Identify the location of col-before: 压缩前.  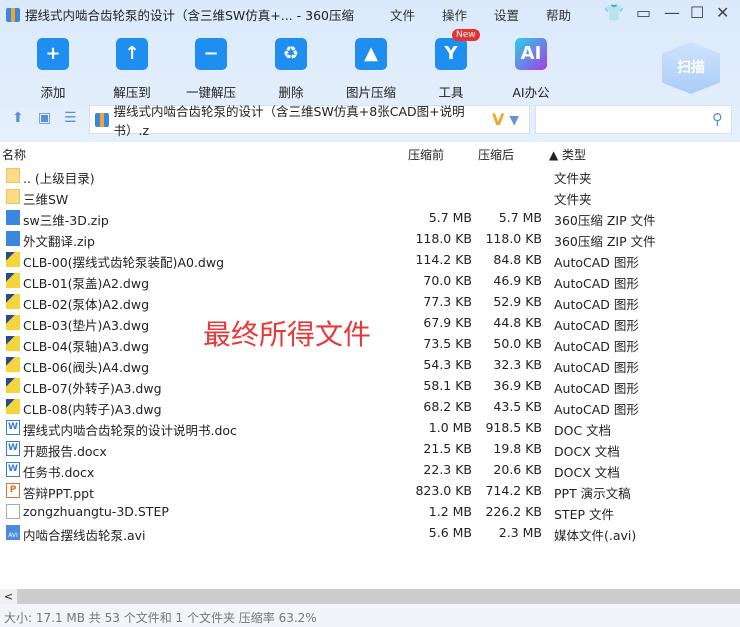
(426, 154).